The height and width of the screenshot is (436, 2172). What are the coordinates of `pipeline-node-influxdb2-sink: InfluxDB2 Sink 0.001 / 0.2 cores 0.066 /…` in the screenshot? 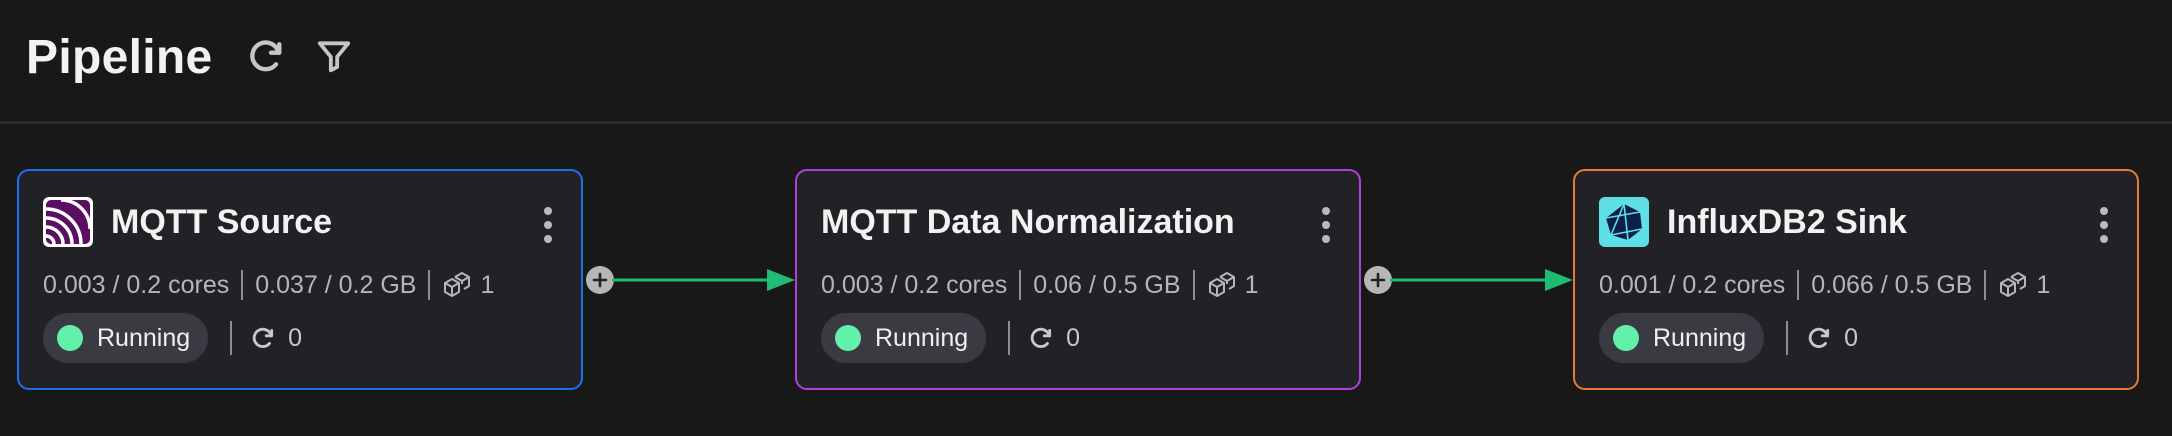 It's located at (1856, 279).